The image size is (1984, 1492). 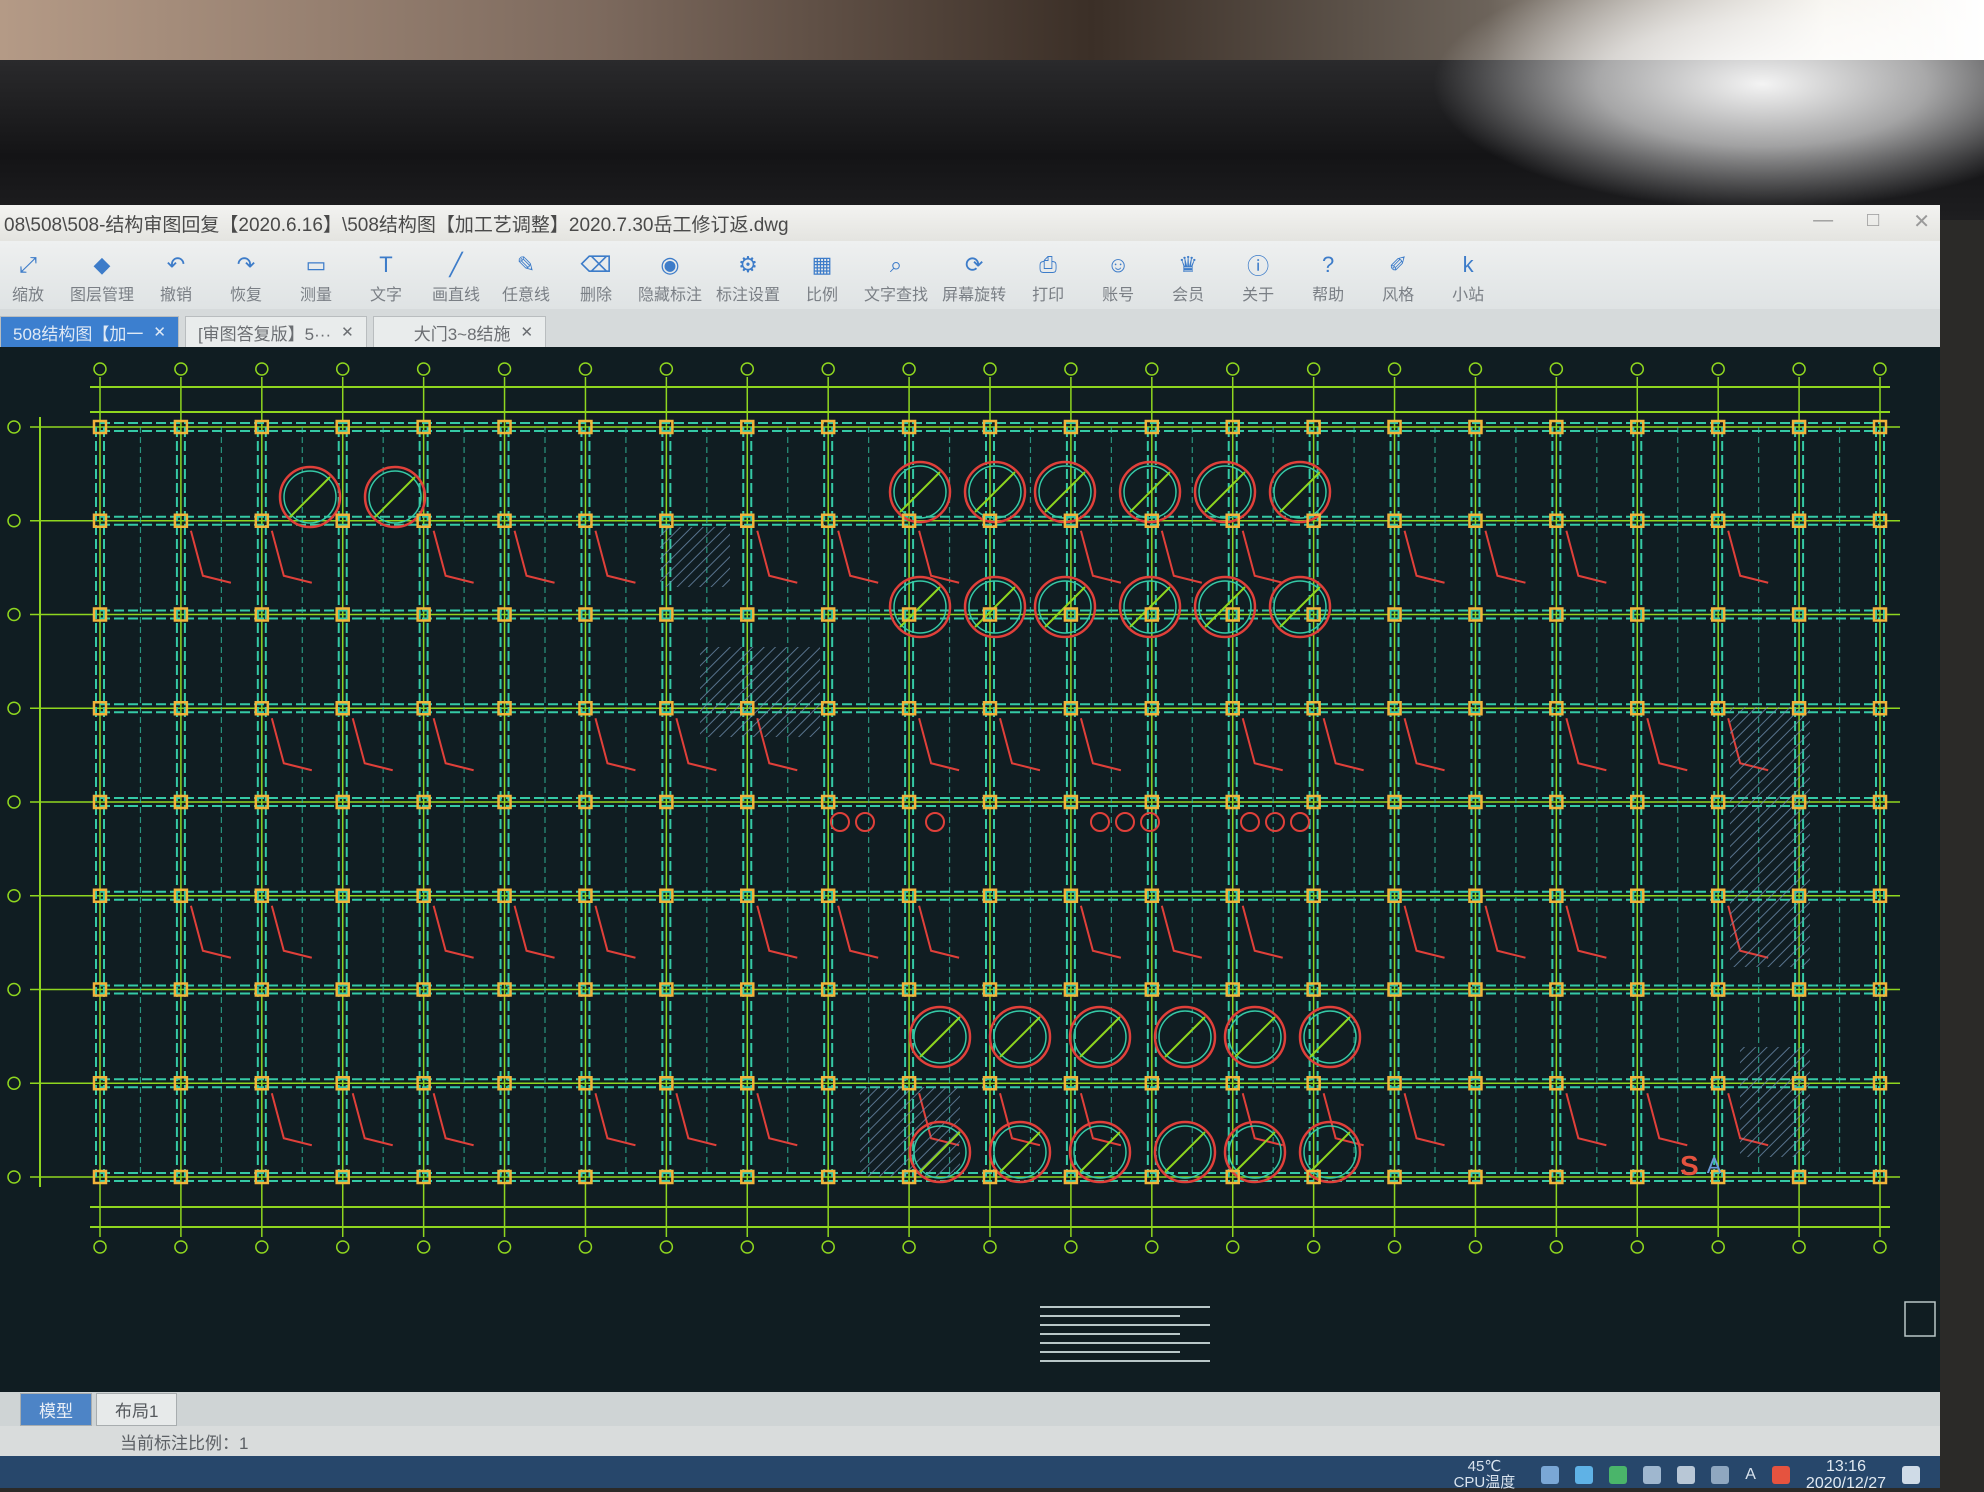 I want to click on tab-layout-1: 布局1, so click(x=137, y=1409).